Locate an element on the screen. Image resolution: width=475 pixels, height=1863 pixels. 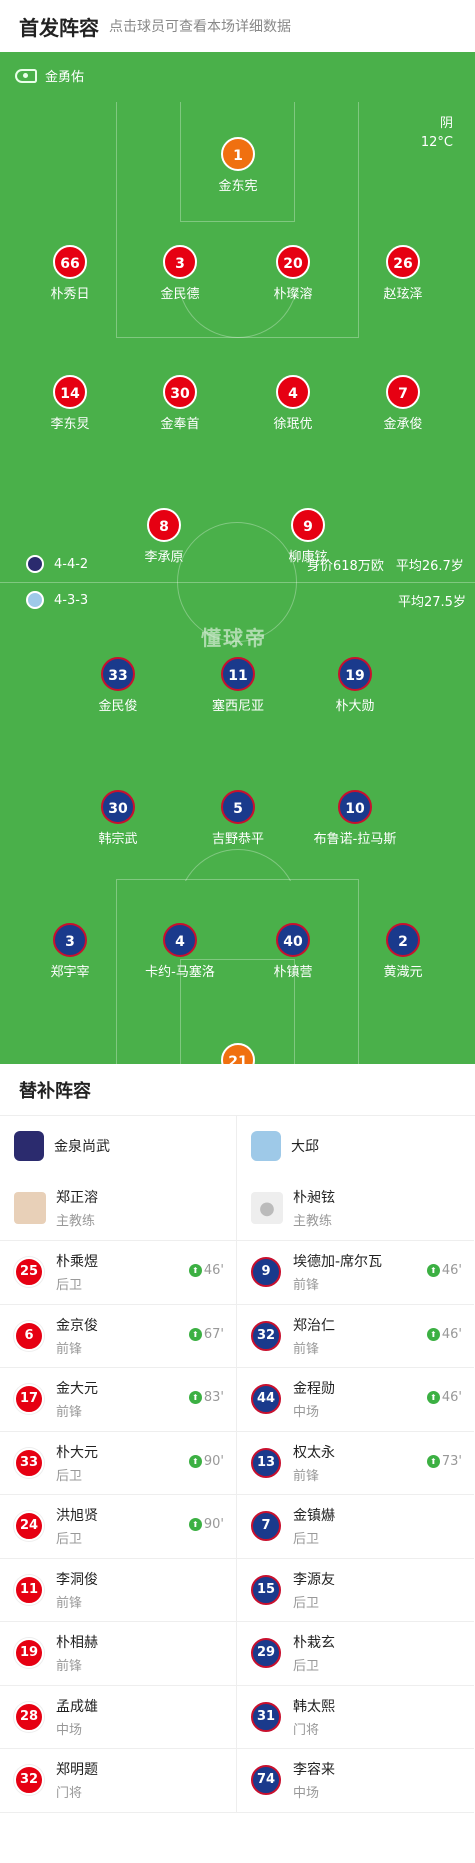
home-coach: 郑正溶 主教练 is located at coordinates (118, 1208).